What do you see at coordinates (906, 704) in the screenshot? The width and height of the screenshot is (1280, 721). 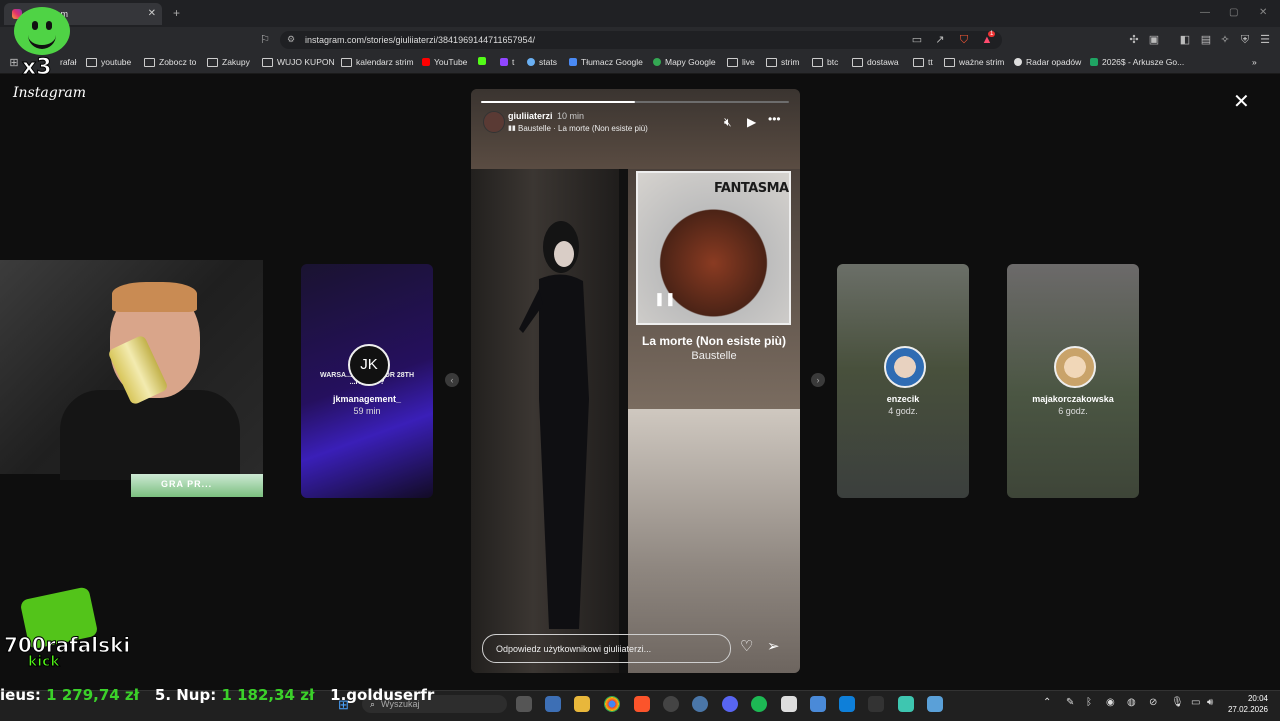 I see `notes-icon` at bounding box center [906, 704].